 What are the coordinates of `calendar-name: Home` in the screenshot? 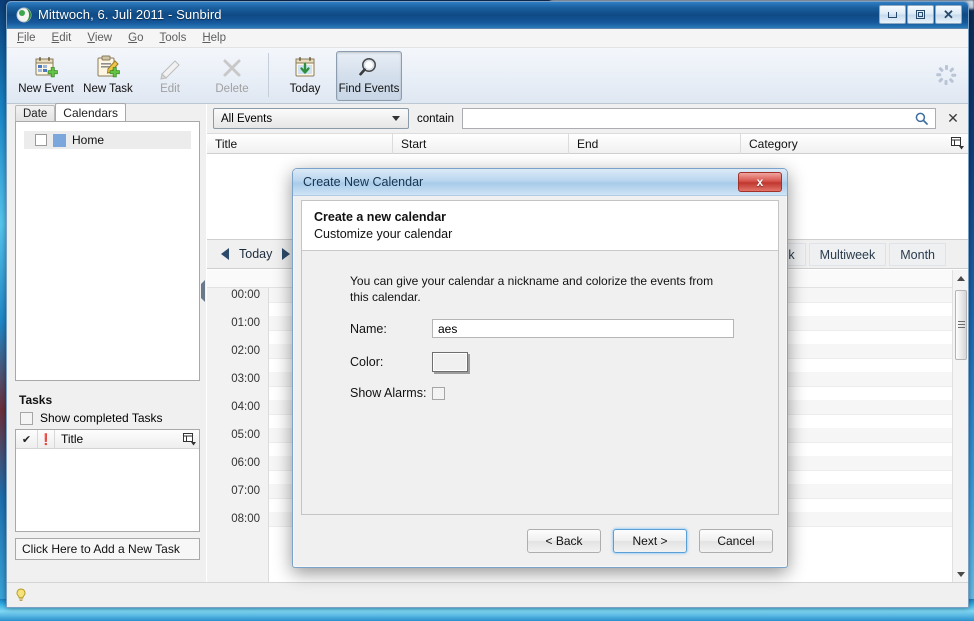 It's located at (88, 140).